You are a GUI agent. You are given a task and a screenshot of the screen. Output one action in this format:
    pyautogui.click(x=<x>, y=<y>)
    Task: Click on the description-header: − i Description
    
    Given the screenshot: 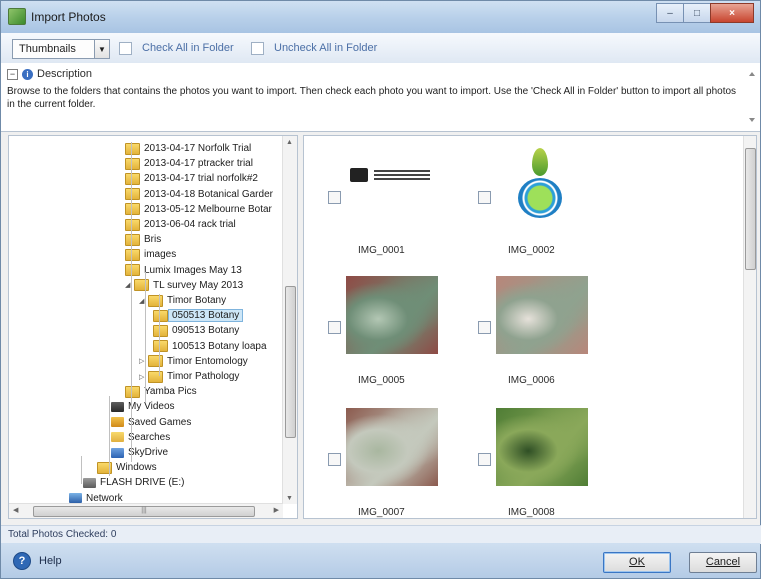 What is the action you would take?
    pyautogui.click(x=49, y=74)
    